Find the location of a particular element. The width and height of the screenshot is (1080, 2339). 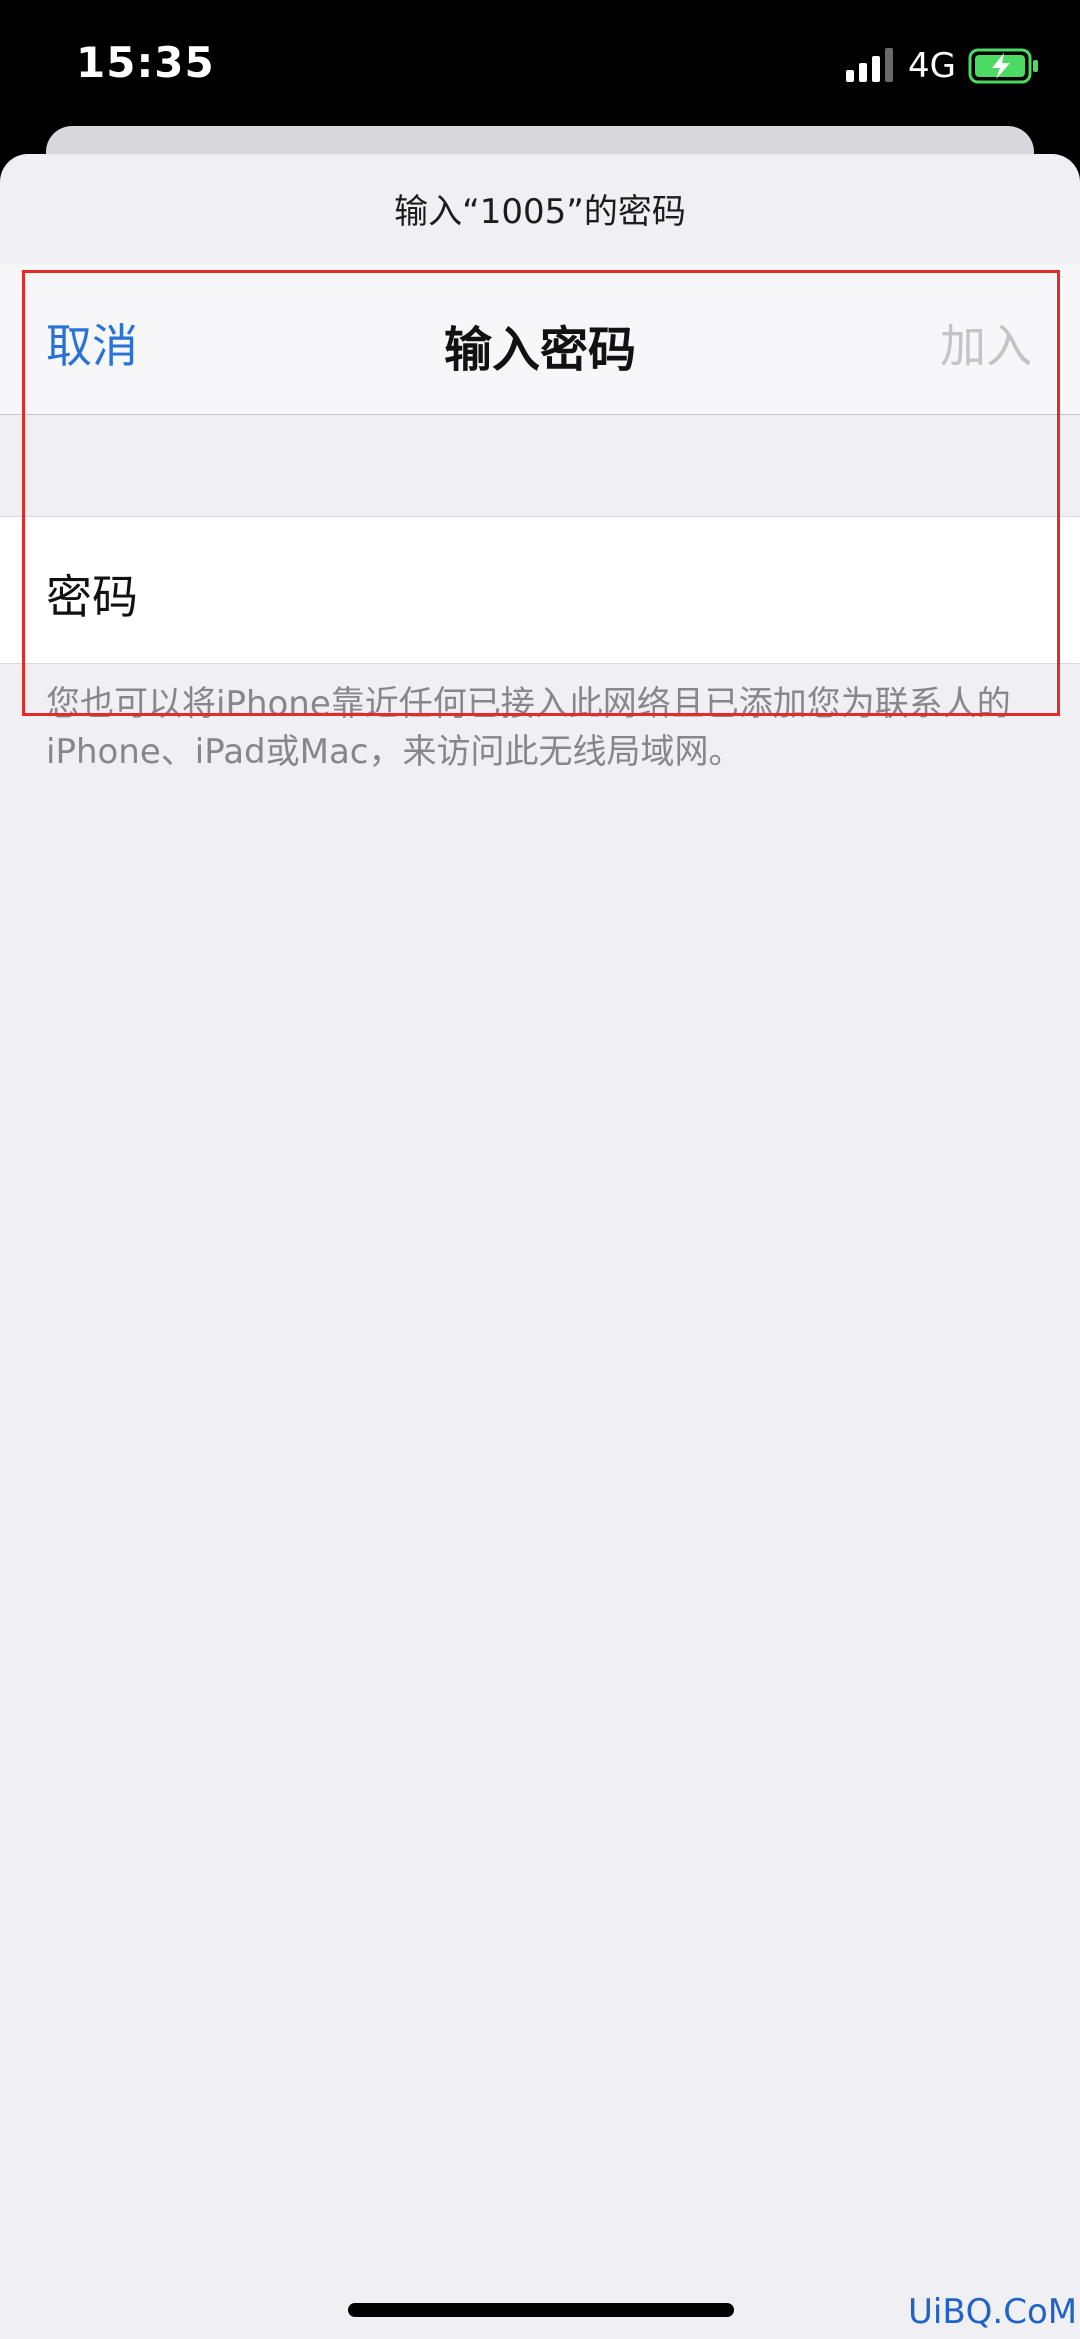

status-bar: 15:35 4G is located at coordinates (540, 65).